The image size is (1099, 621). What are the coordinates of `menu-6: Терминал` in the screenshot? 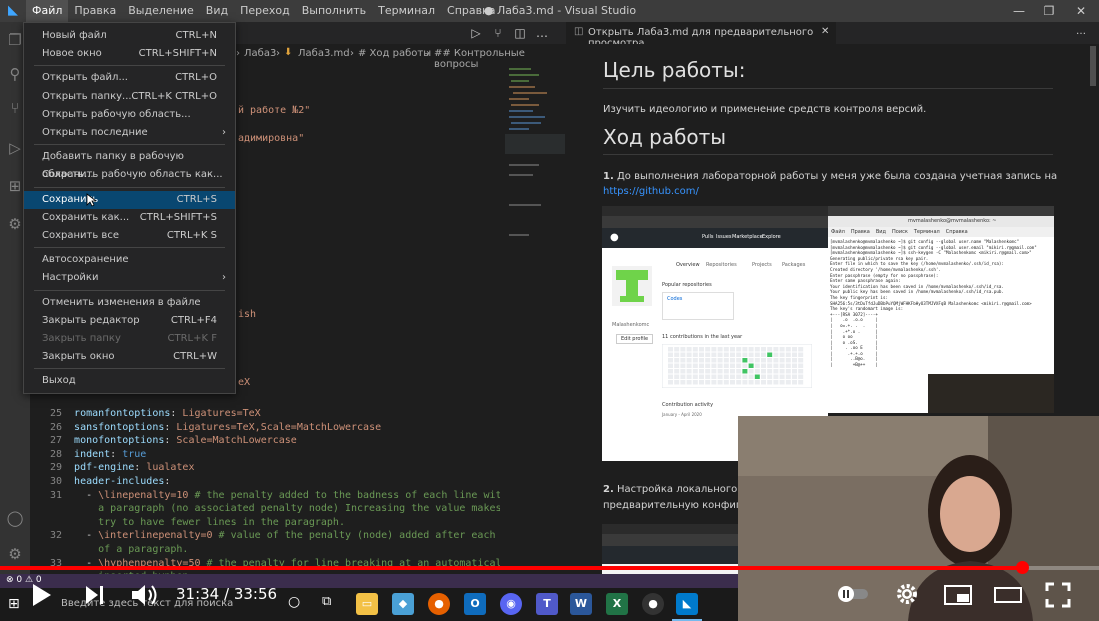 It's located at (406, 11).